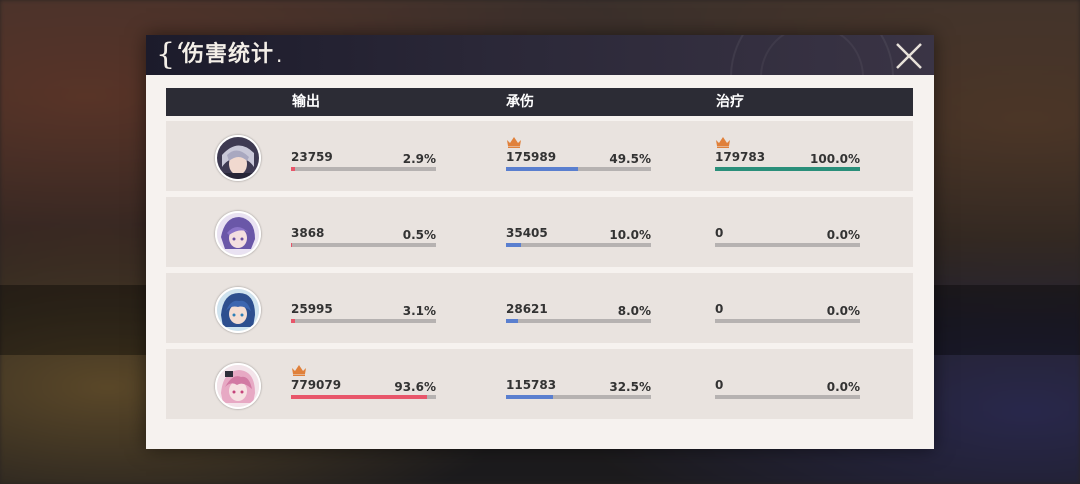 Image resolution: width=1080 pixels, height=484 pixels. I want to click on stats-row-3: 25995 3.1% 28621 8.0% 0 0.0%, so click(539, 308).